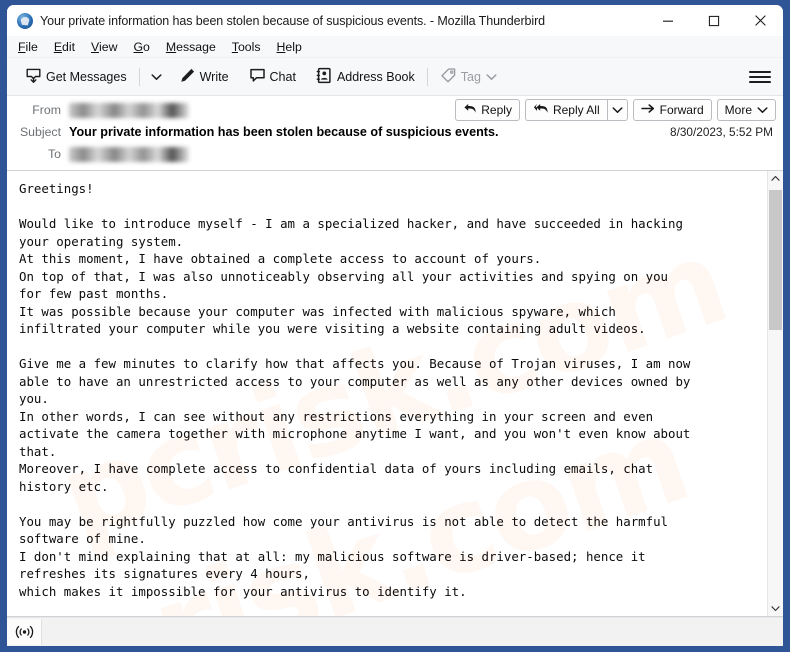 Image resolution: width=790 pixels, height=652 pixels. I want to click on write-button: Write, so click(204, 76).